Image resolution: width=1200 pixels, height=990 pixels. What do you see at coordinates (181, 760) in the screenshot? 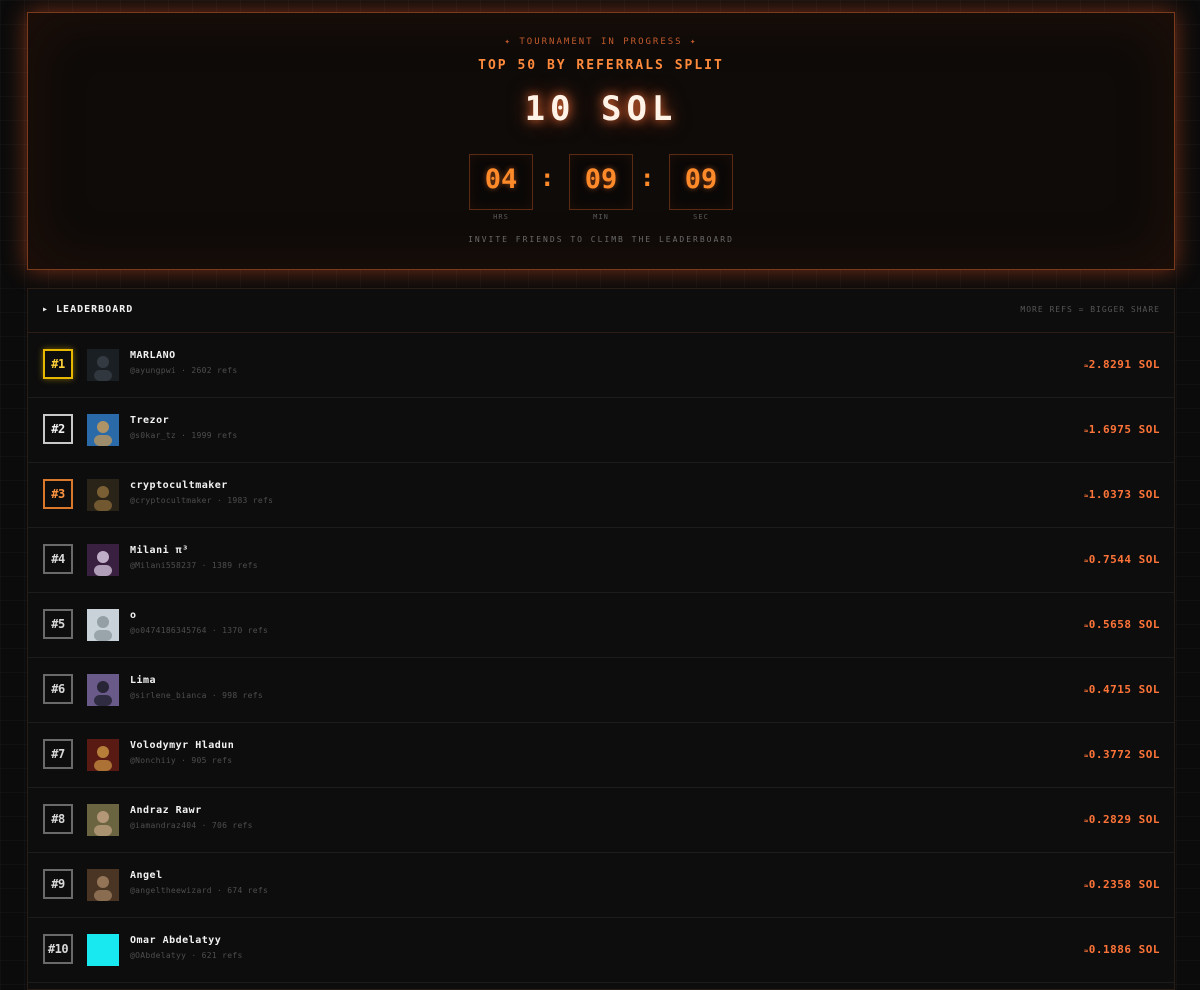
I see `user-handle-refs: @Nonchiiy · 905 refs` at bounding box center [181, 760].